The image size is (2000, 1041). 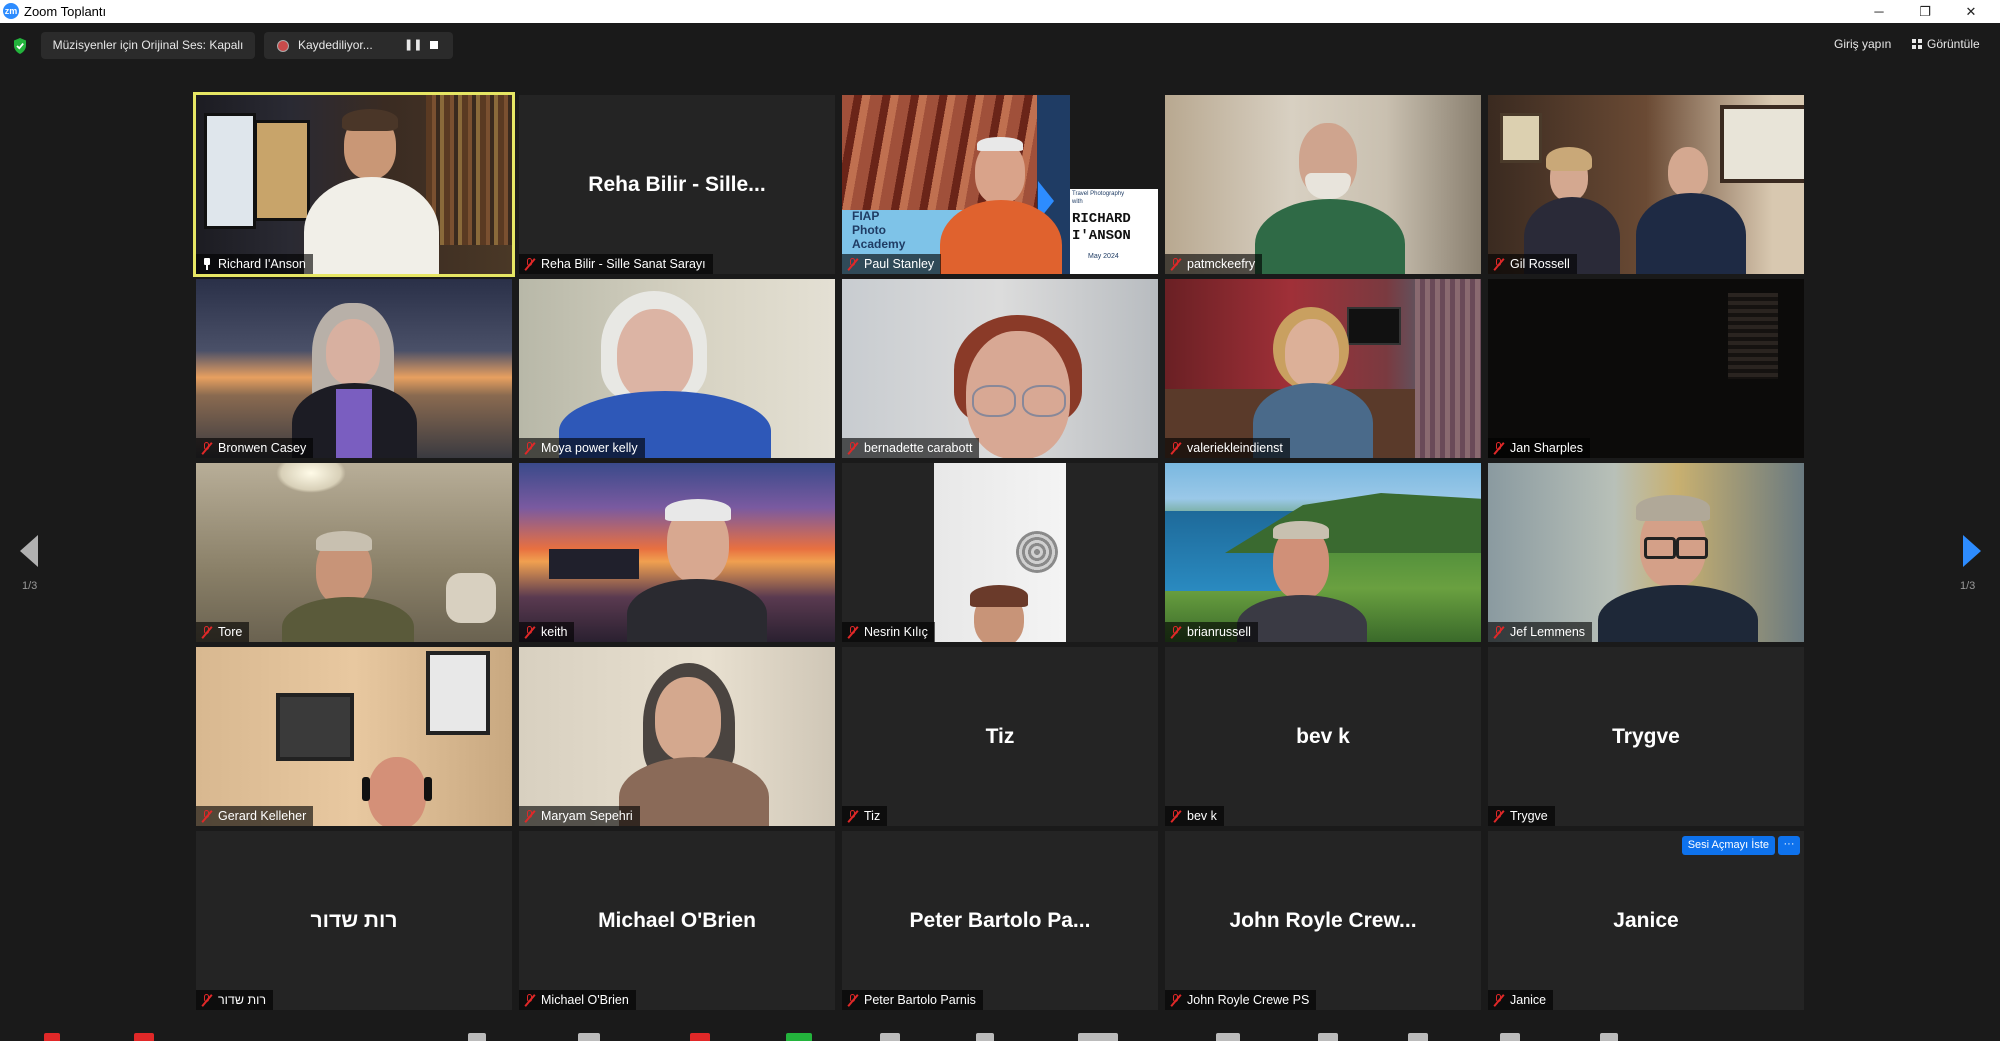 What do you see at coordinates (29, 551) in the screenshot?
I see `previous-page-arrow-icon` at bounding box center [29, 551].